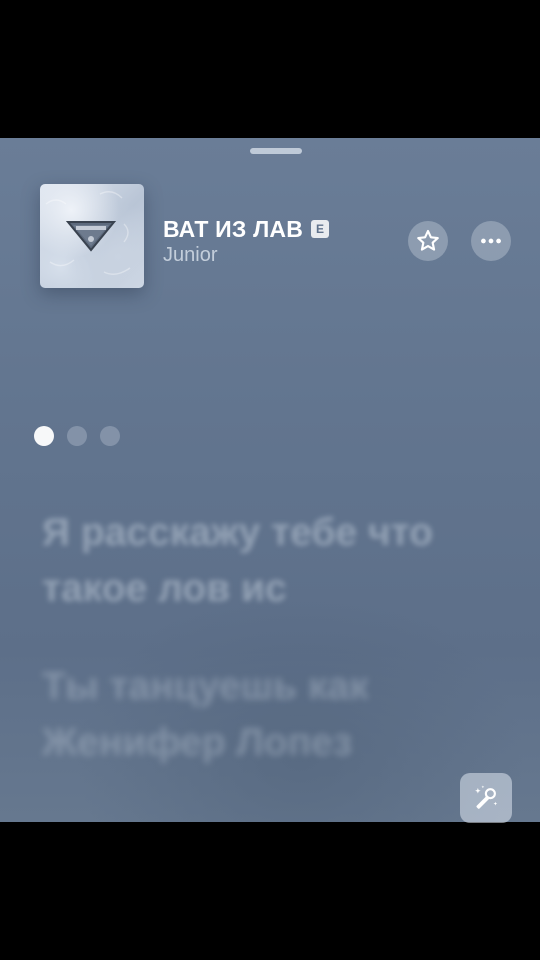  Describe the element at coordinates (320, 229) in the screenshot. I see `explicit-badge: E` at that location.